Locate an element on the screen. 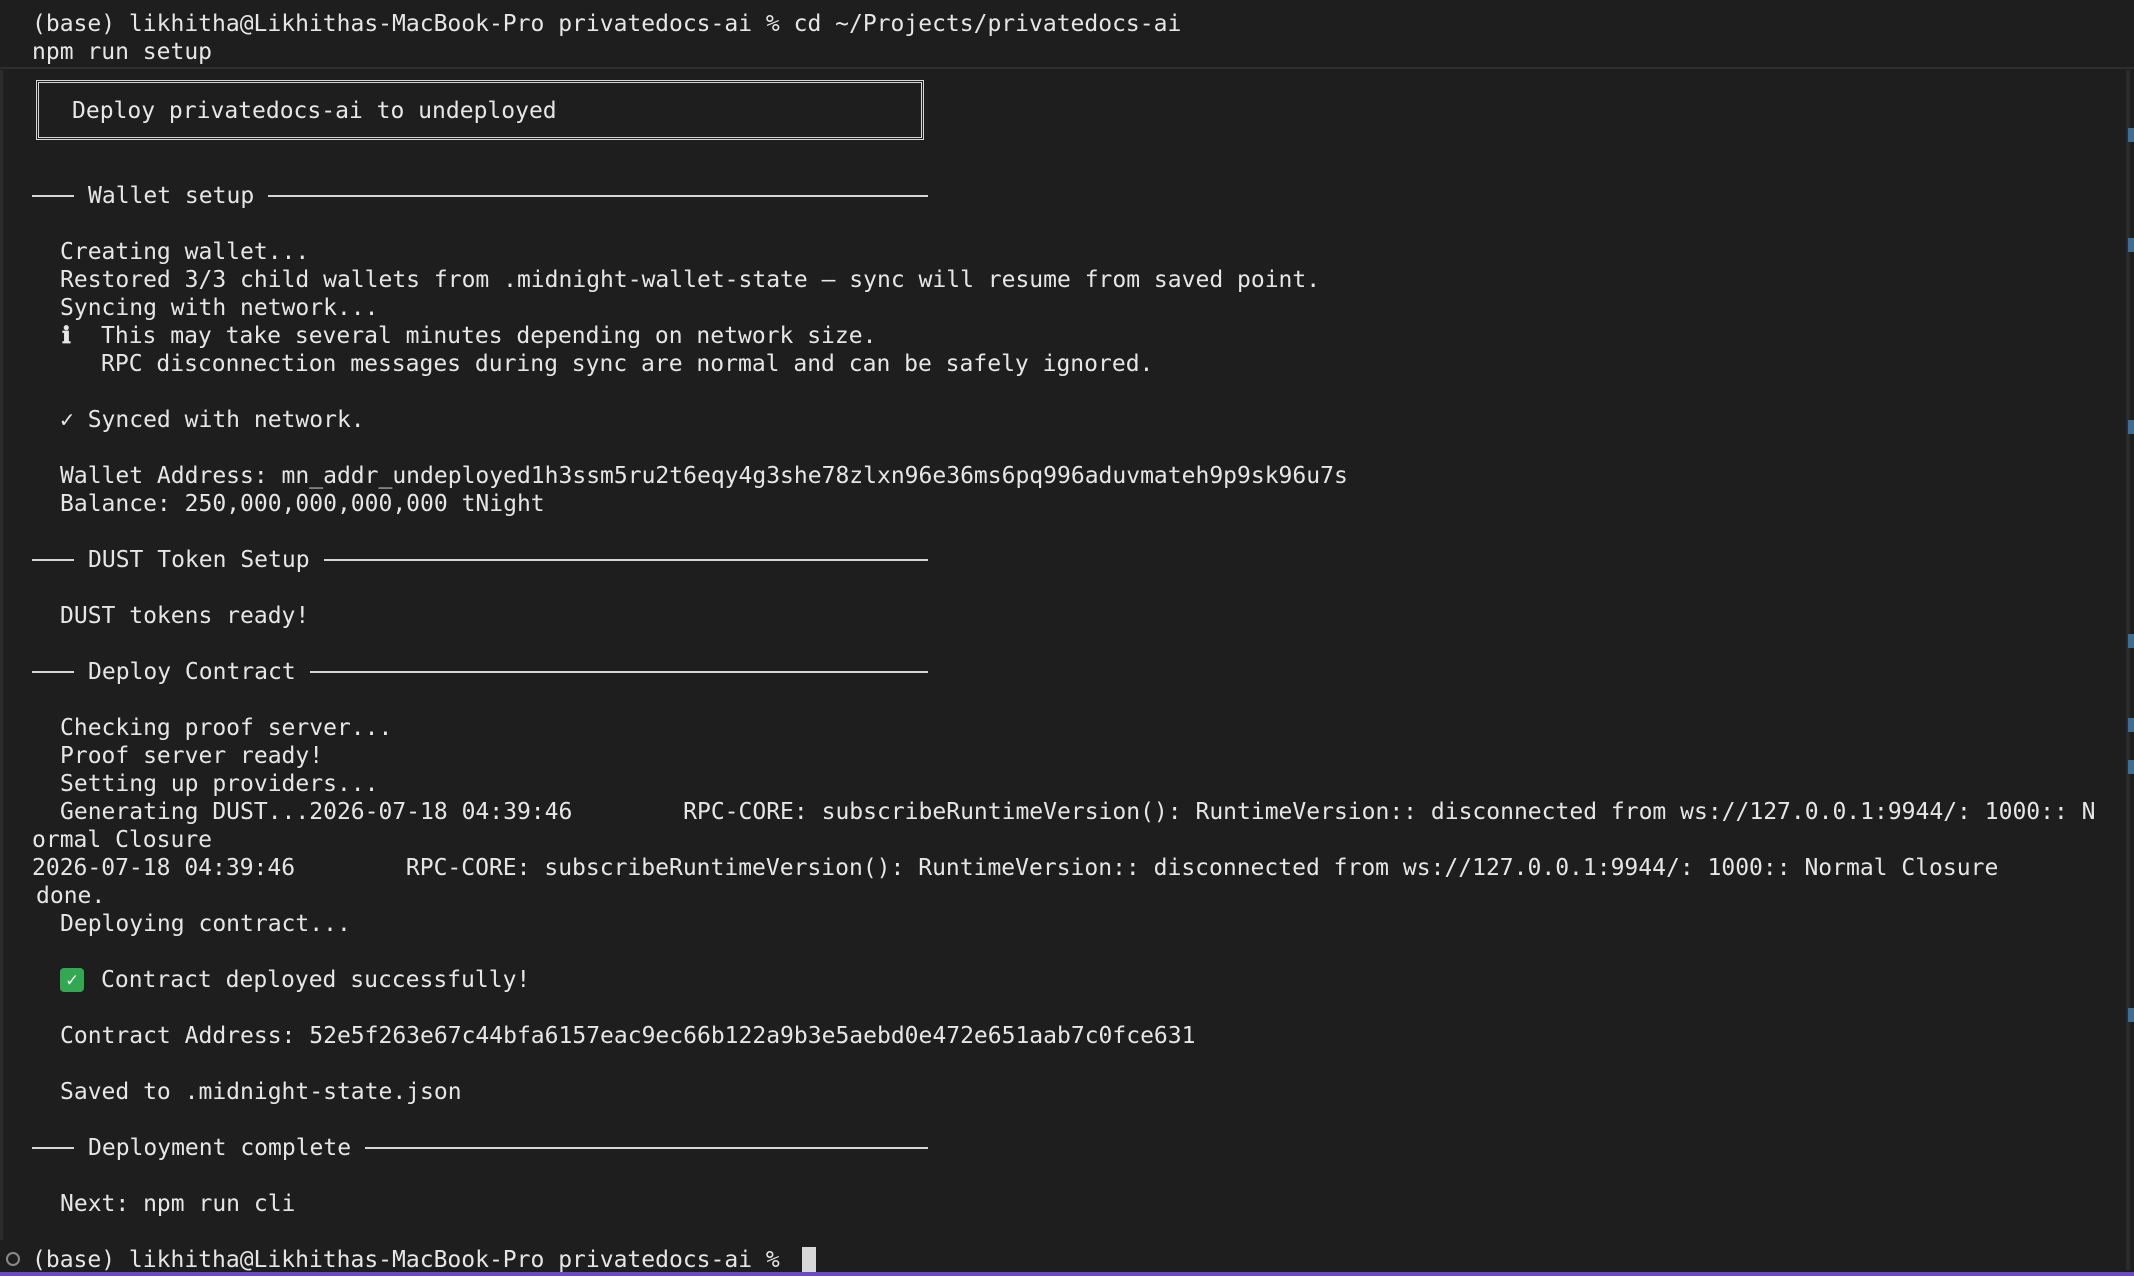  text-cursor is located at coordinates (809, 1260).